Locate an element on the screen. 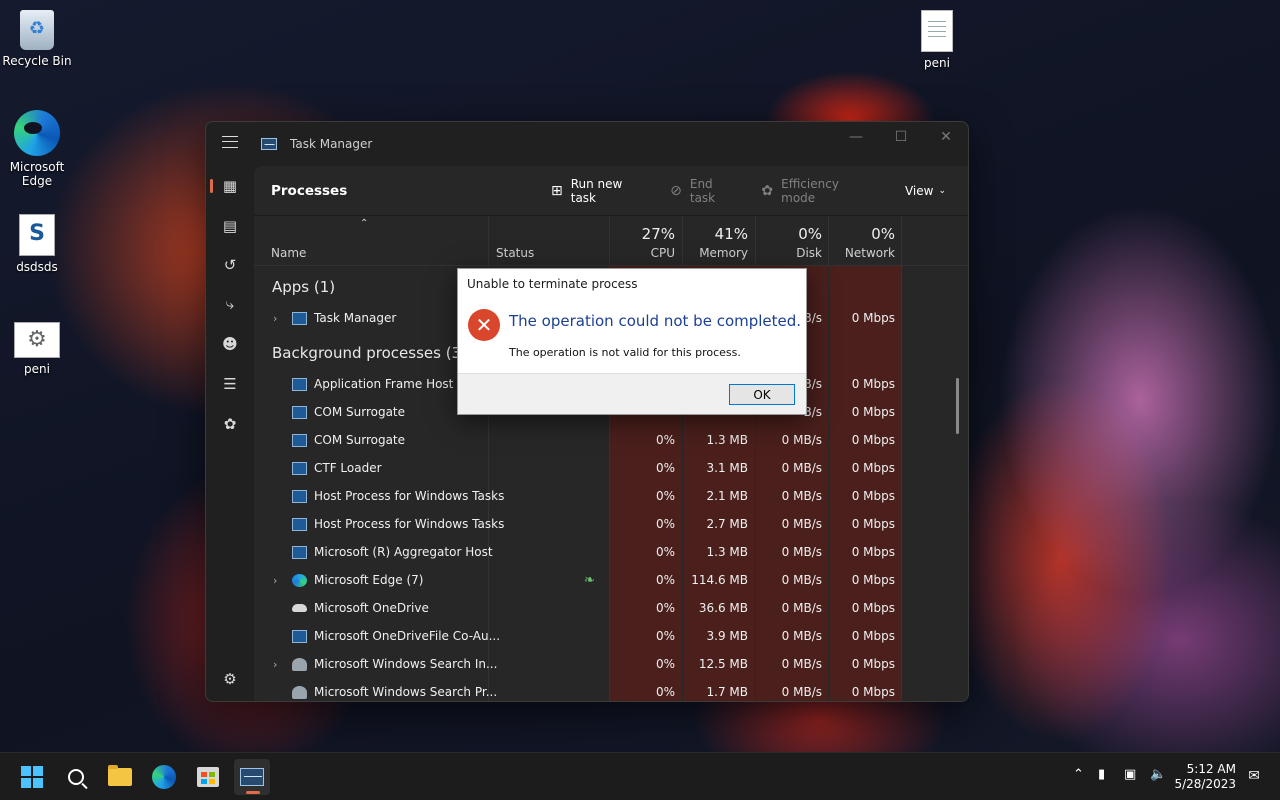  desktop-icon-dsdsds: dsdsds is located at coordinates (37, 244).